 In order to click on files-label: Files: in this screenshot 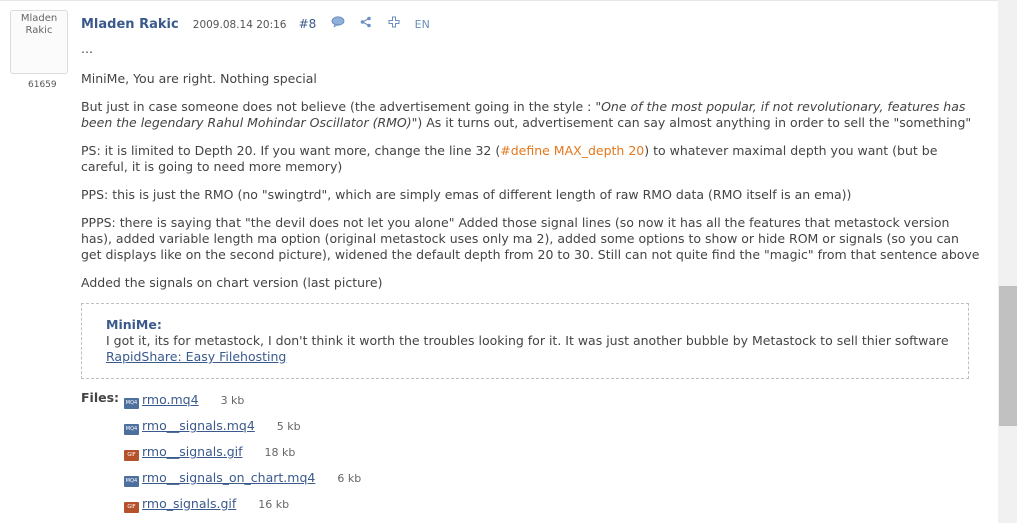, I will do `click(100, 397)`.